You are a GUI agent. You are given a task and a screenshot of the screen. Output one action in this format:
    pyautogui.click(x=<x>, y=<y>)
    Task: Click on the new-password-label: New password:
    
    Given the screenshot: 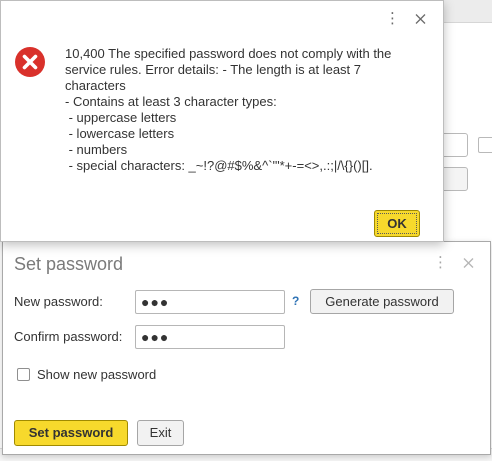 What is the action you would take?
    pyautogui.click(x=58, y=301)
    